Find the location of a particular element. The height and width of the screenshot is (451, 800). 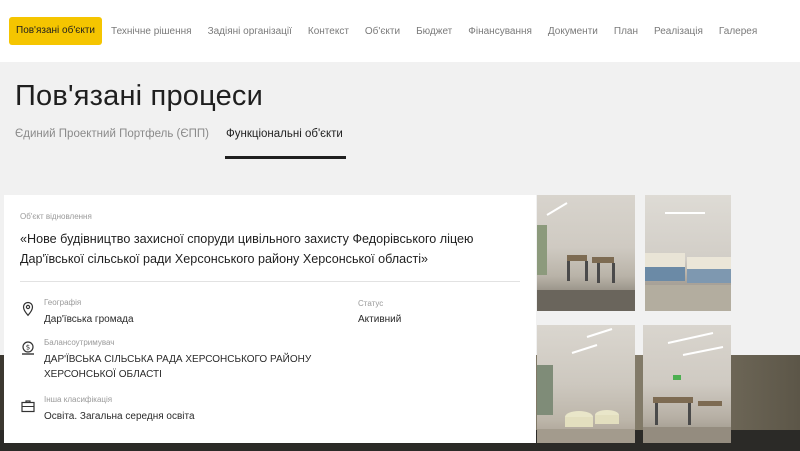

tab-project-portfolio: Єдиний Проектний Портфель (ЄПП) is located at coordinates (112, 134).